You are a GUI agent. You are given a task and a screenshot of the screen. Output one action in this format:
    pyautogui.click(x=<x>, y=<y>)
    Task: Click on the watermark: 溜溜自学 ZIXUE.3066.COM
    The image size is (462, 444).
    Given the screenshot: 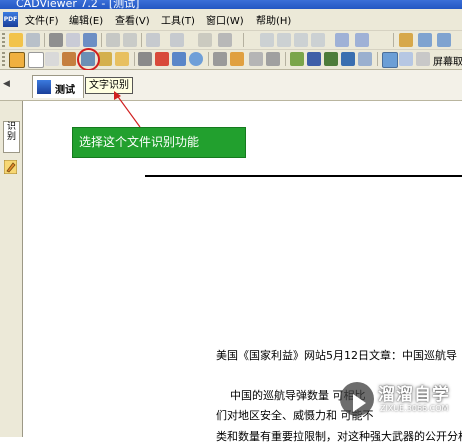 What is the action you would take?
    pyautogui.click(x=401, y=407)
    